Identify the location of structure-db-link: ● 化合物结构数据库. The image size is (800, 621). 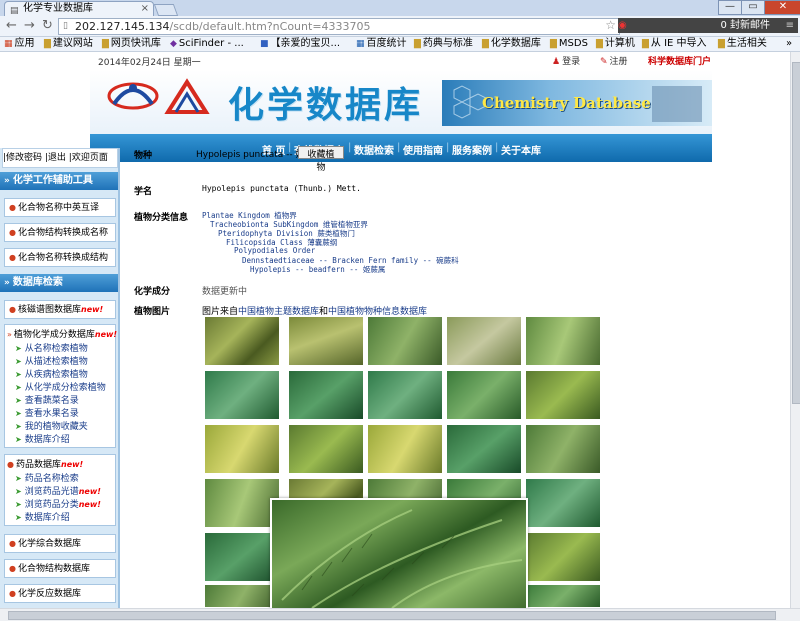
(60, 568).